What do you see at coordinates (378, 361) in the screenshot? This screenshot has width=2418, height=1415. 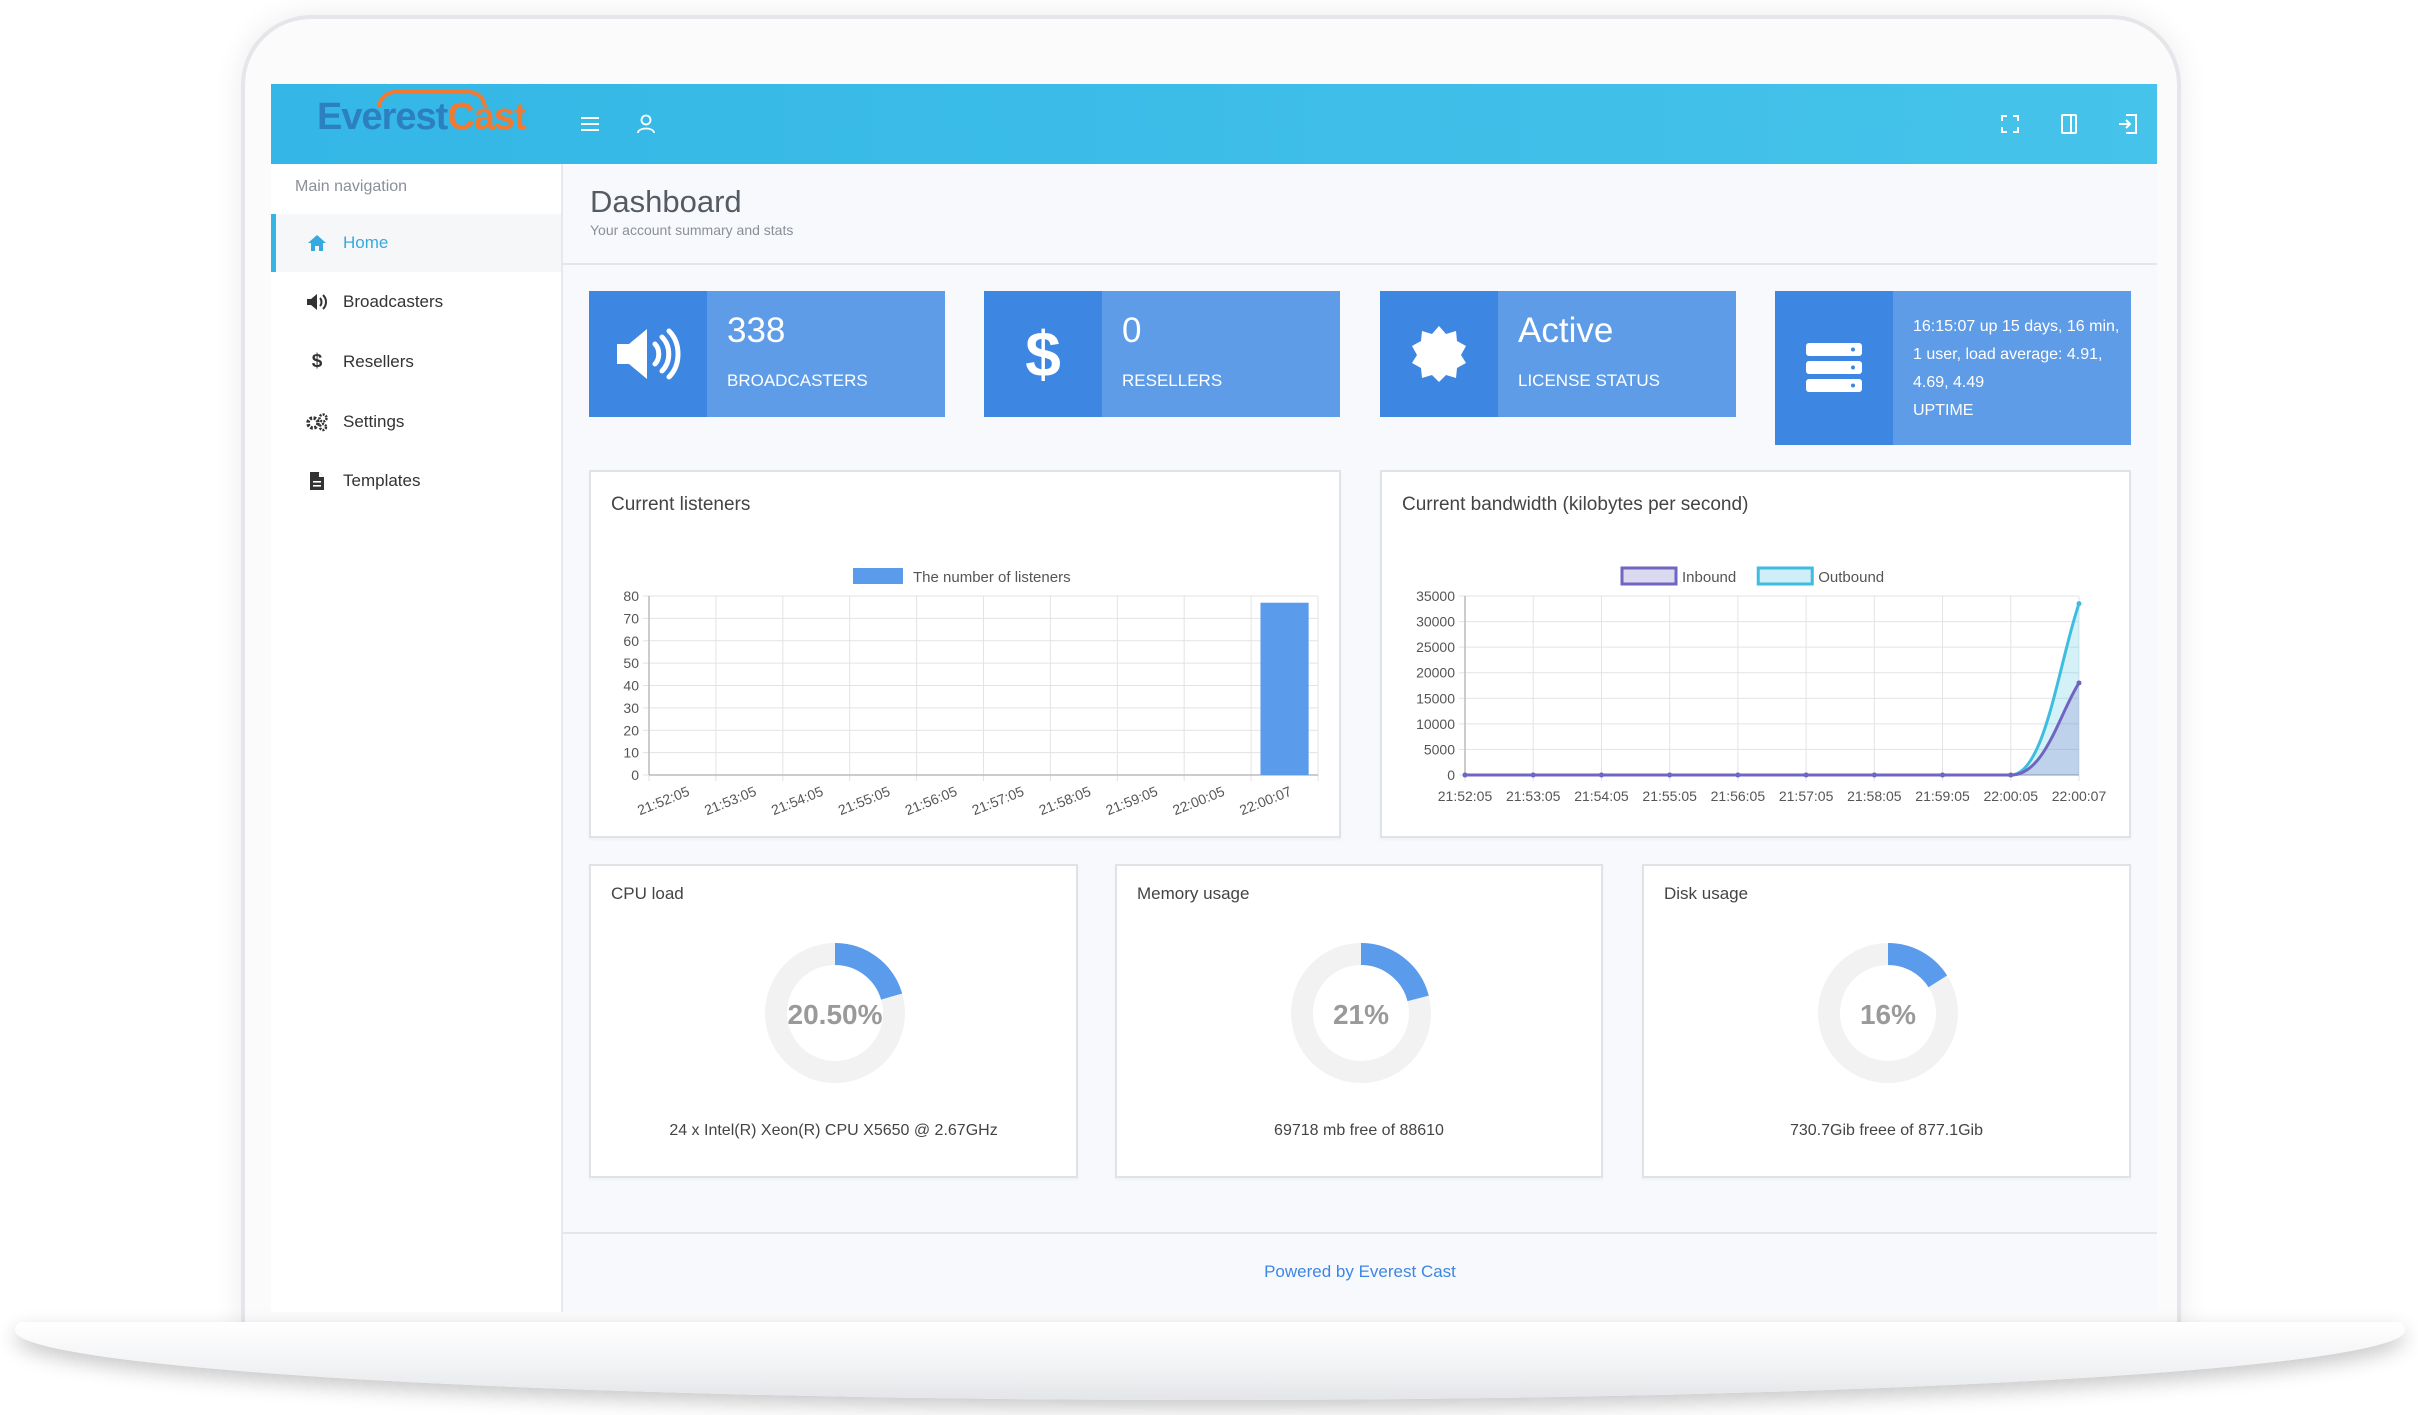 I see `sidebar-item-label: Resellers` at bounding box center [378, 361].